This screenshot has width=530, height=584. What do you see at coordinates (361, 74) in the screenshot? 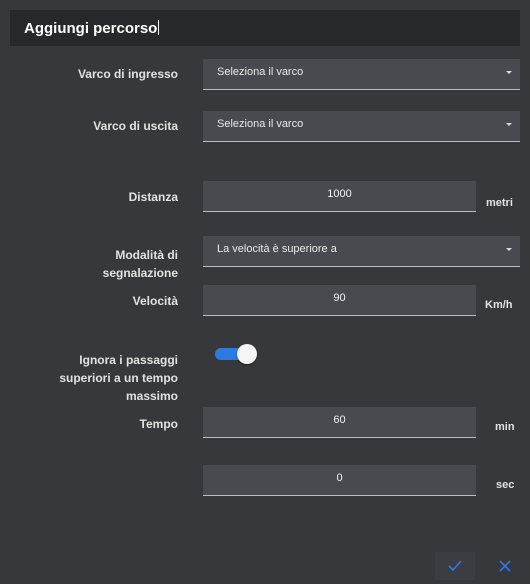
I see `entry-gate-select: Seleziona il varco` at bounding box center [361, 74].